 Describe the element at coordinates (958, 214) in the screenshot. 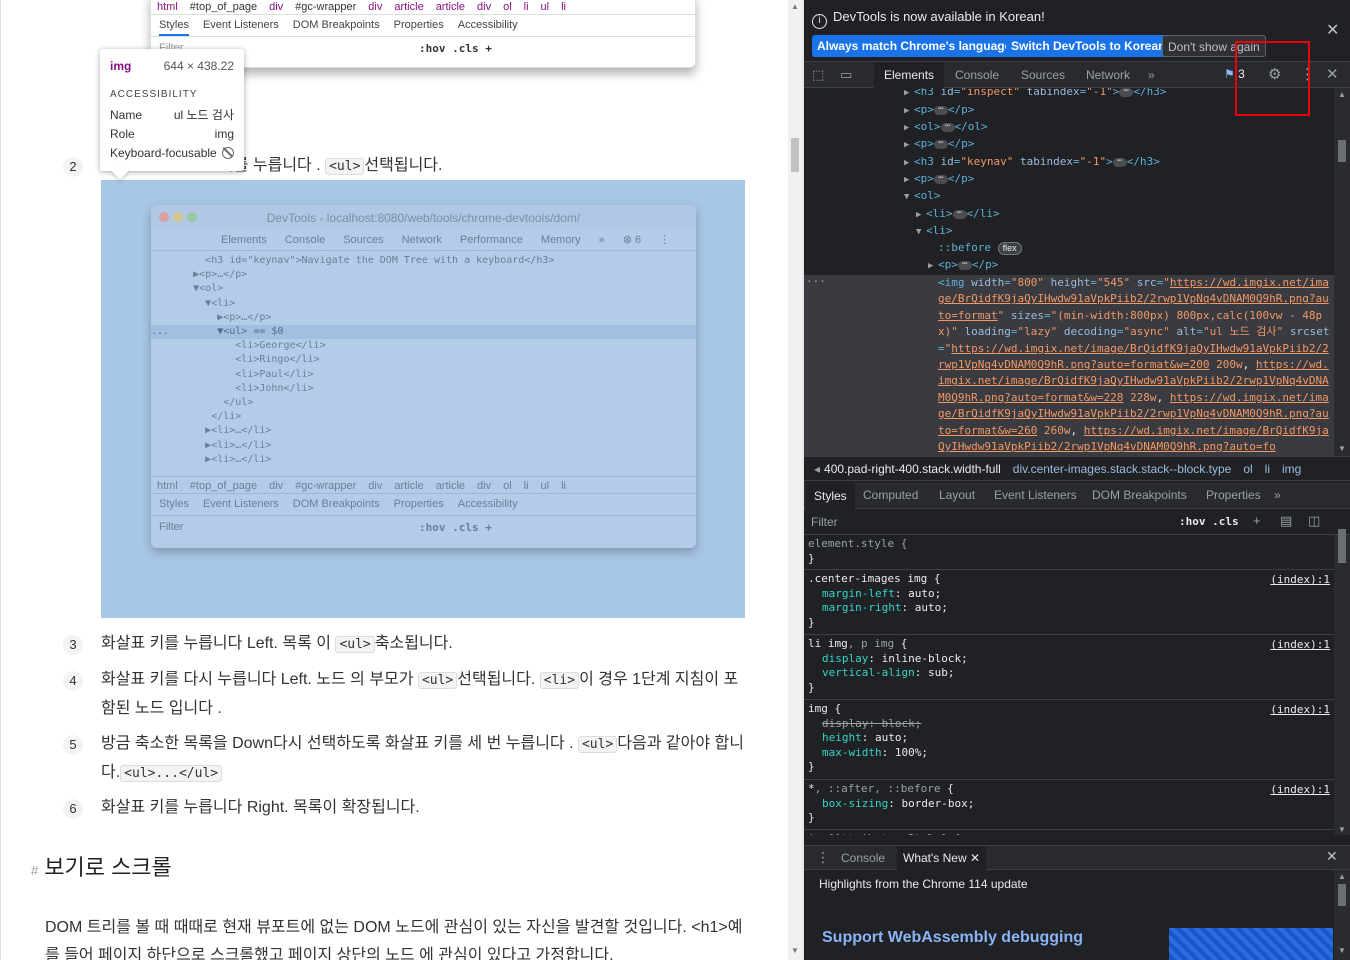

I see `dom-node: ▶ <li> ⋯ </li>` at that location.